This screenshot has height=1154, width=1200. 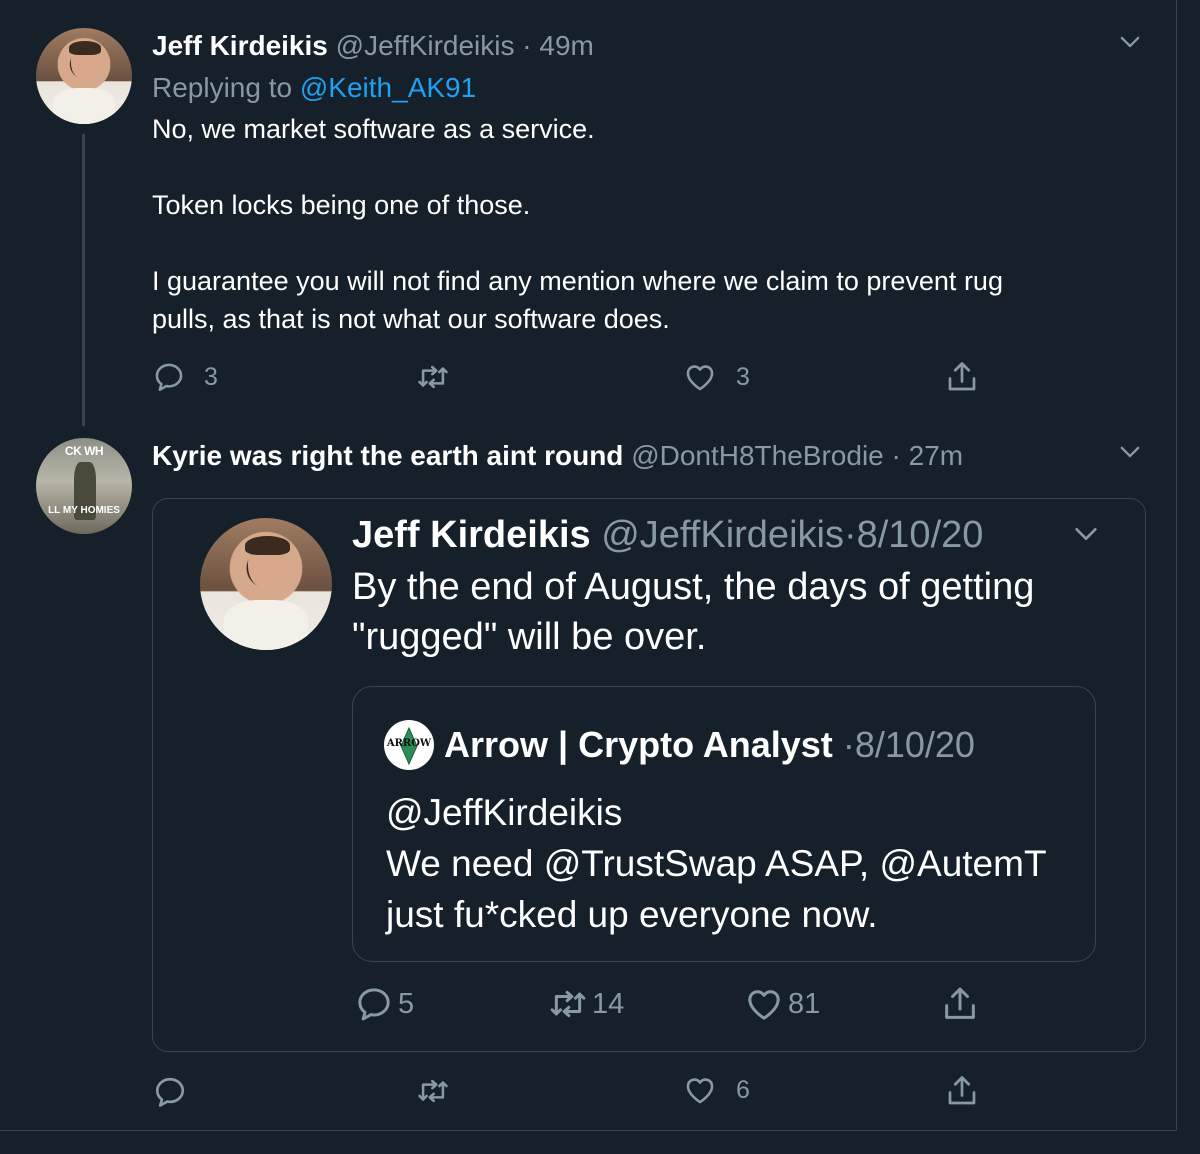 I want to click on replying-prefix: Replying to, so click(x=222, y=87).